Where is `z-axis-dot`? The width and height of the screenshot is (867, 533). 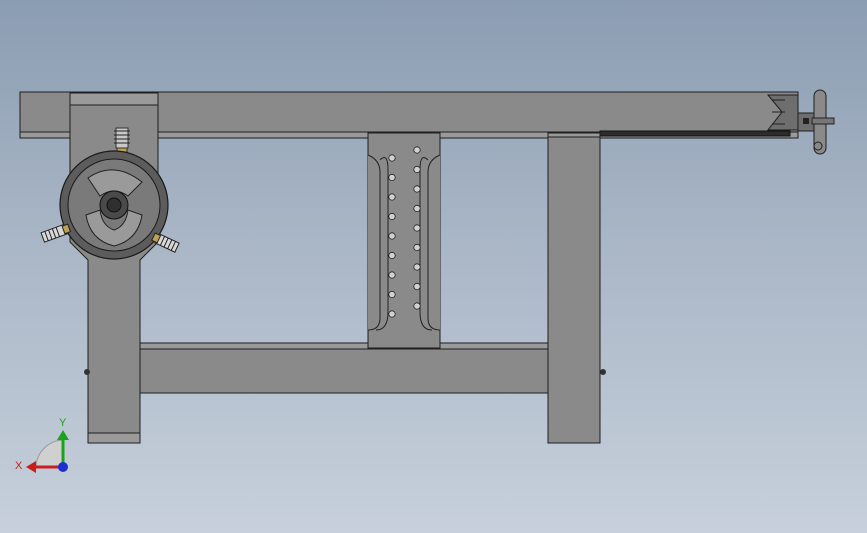
z-axis-dot is located at coordinates (63, 467).